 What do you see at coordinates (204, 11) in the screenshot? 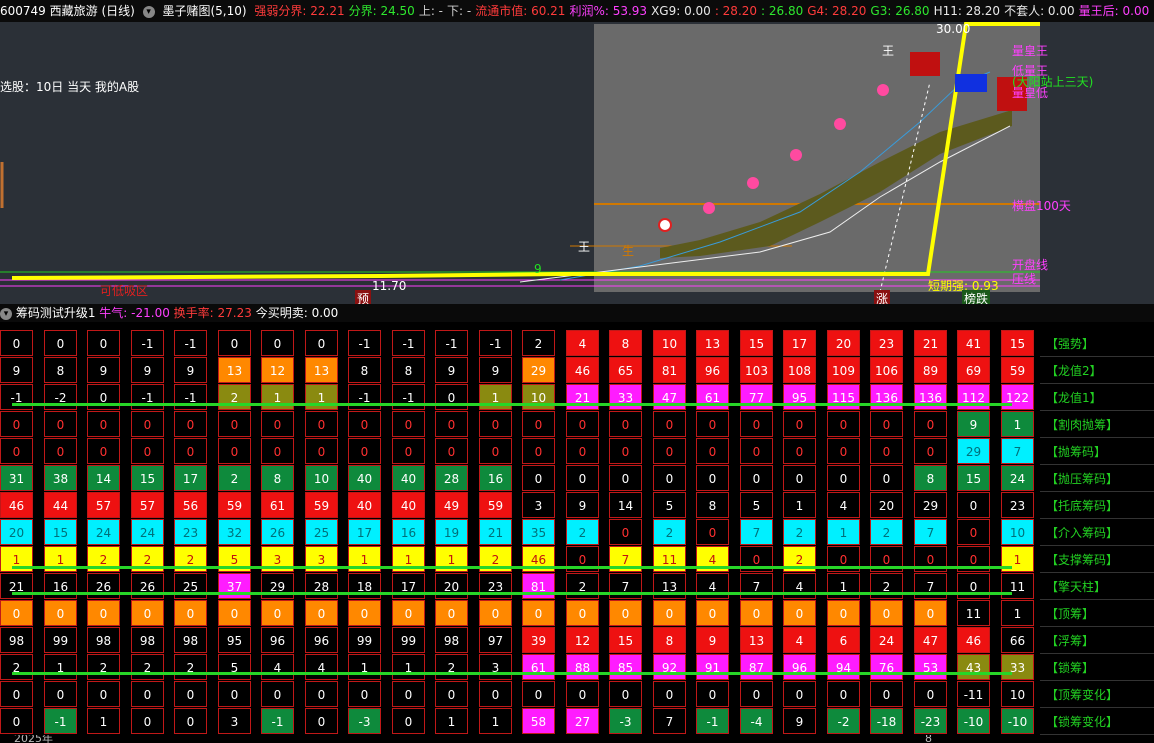
I see `indicator-name: 墨子赌图(5,10)` at bounding box center [204, 11].